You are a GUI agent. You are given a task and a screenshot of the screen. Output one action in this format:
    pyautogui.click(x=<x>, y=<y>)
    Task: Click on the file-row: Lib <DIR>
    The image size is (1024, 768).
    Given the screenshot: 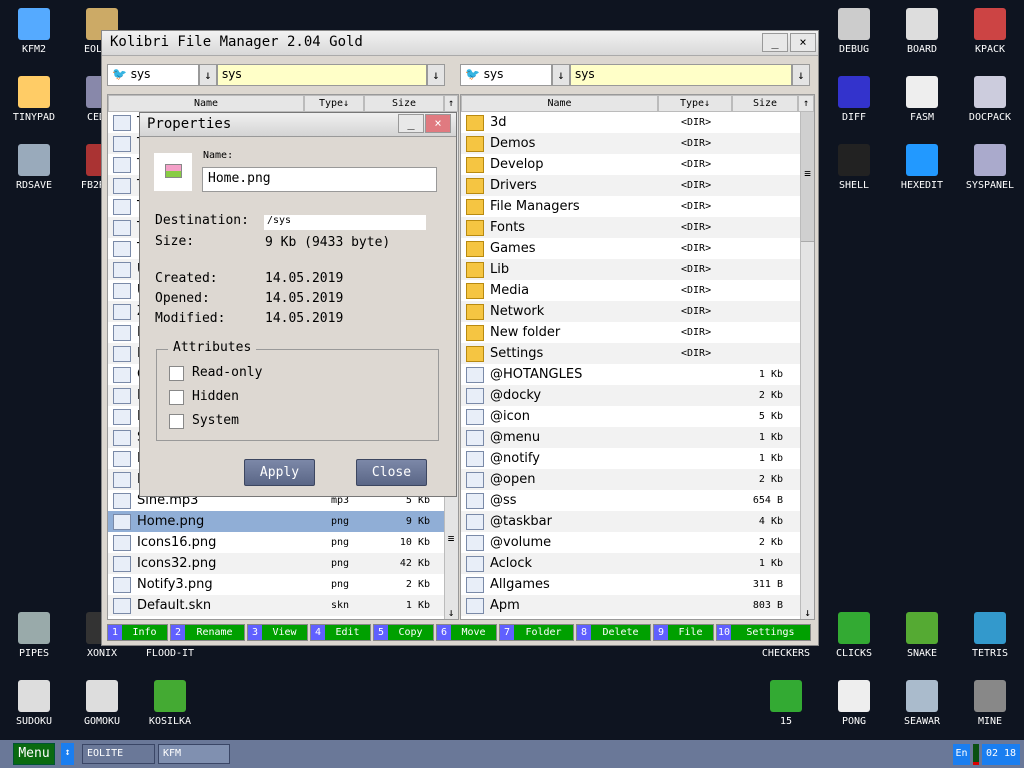 What is the action you would take?
    pyautogui.click(x=637, y=269)
    